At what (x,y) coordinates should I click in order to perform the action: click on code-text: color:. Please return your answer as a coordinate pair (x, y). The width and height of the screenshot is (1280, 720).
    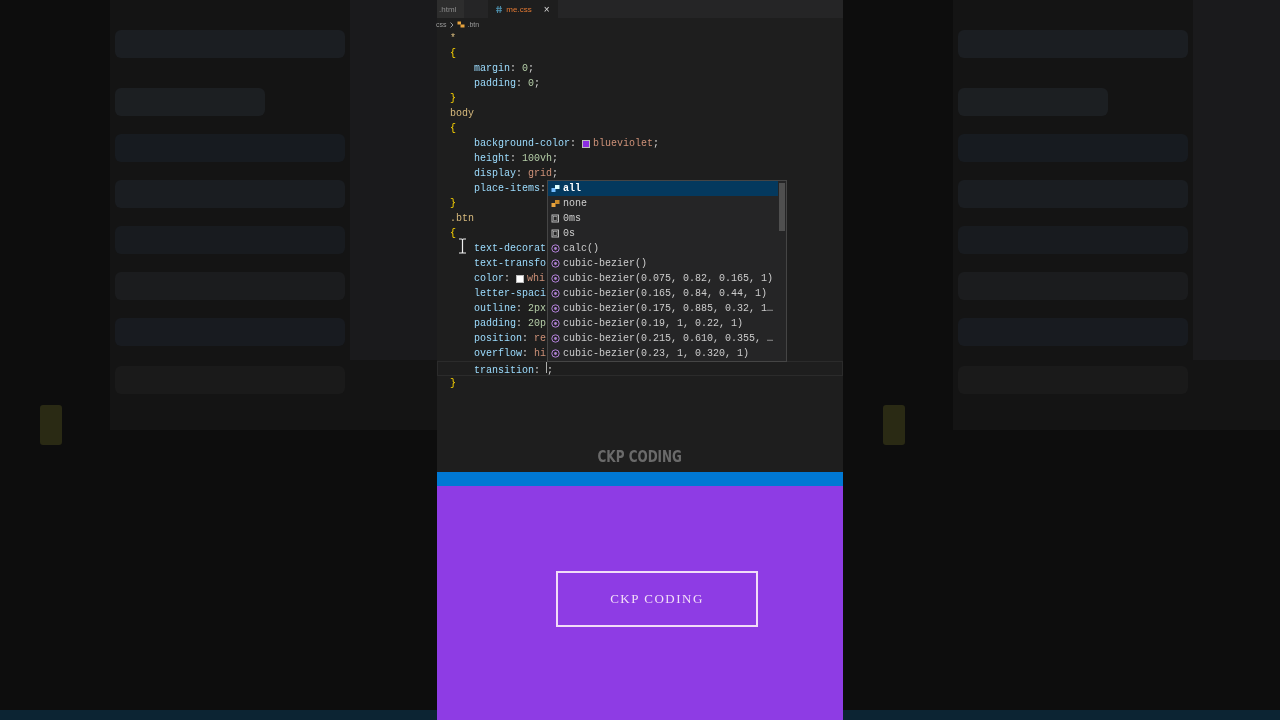
    Looking at the image, I should click on (493, 278).